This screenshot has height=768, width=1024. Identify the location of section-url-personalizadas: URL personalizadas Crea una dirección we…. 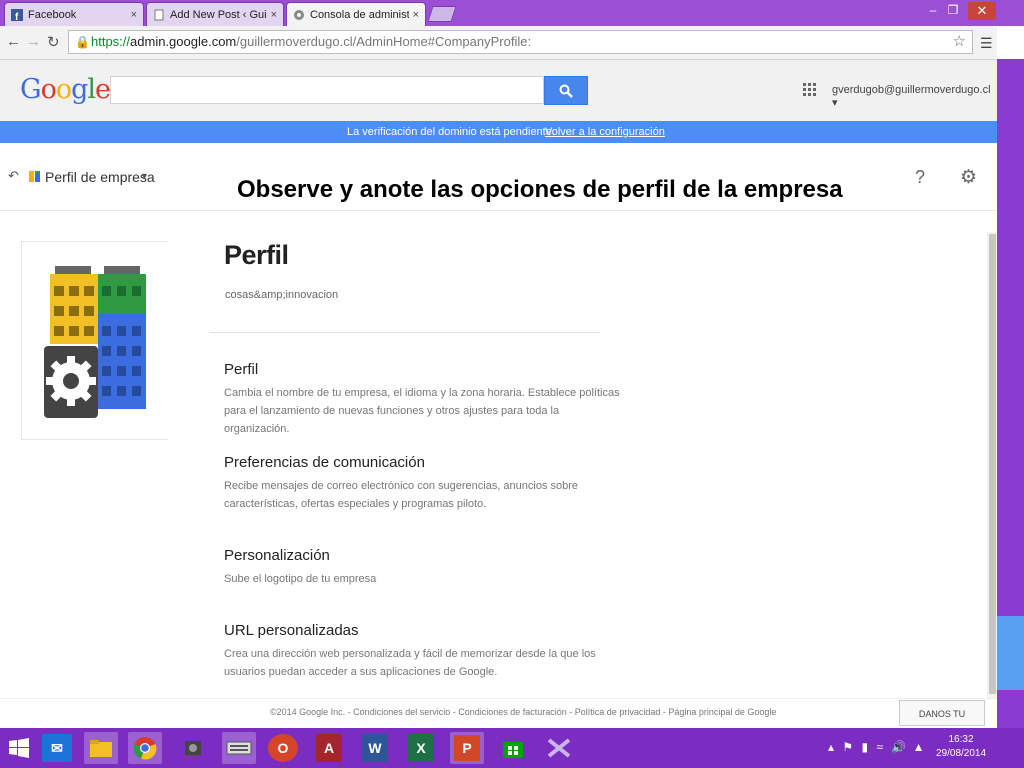
(424, 651).